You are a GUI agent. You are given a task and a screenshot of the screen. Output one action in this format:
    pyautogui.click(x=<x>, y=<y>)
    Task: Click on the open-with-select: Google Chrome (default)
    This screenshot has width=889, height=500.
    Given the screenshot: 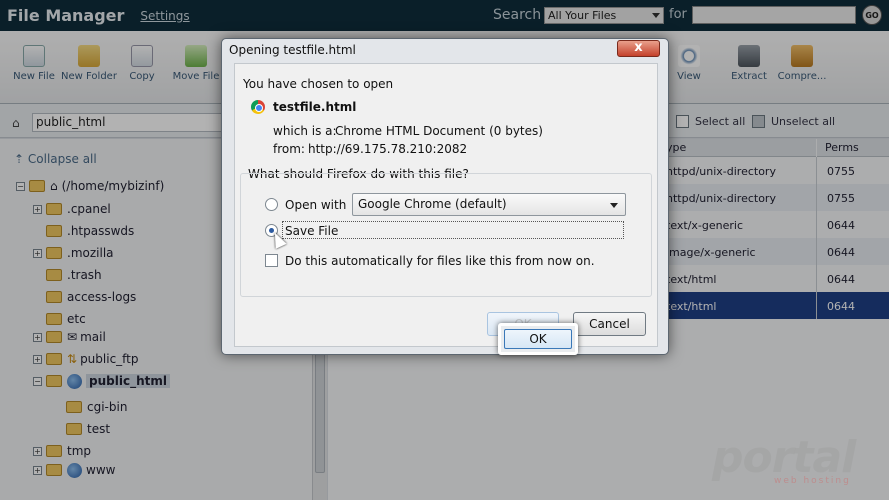 What is the action you would take?
    pyautogui.click(x=489, y=204)
    